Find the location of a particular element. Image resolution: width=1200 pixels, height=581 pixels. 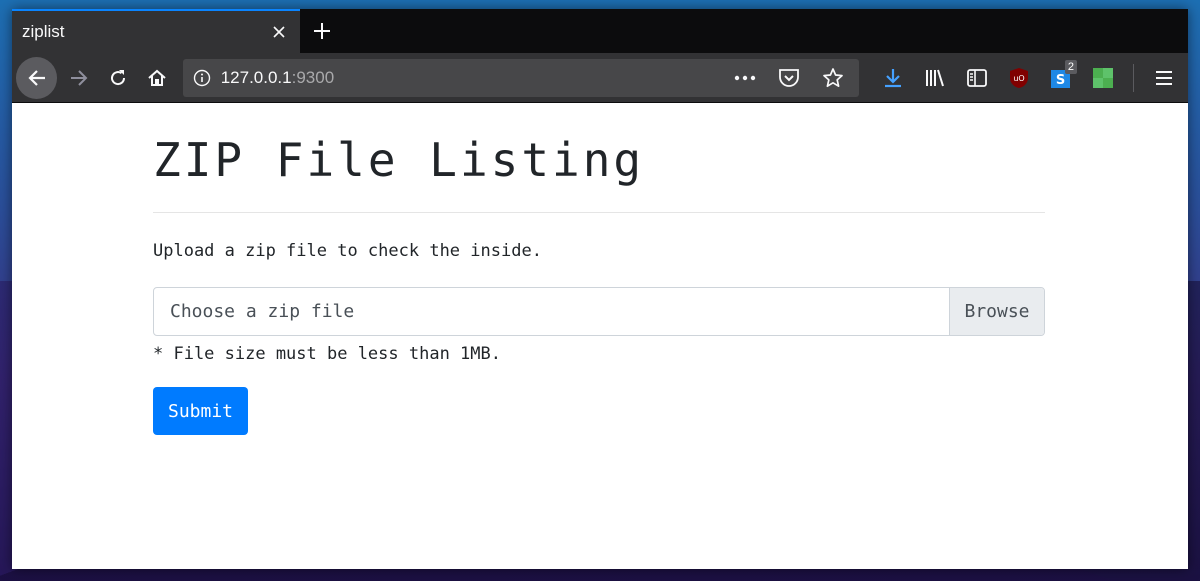

forward-button is located at coordinates (78, 78).